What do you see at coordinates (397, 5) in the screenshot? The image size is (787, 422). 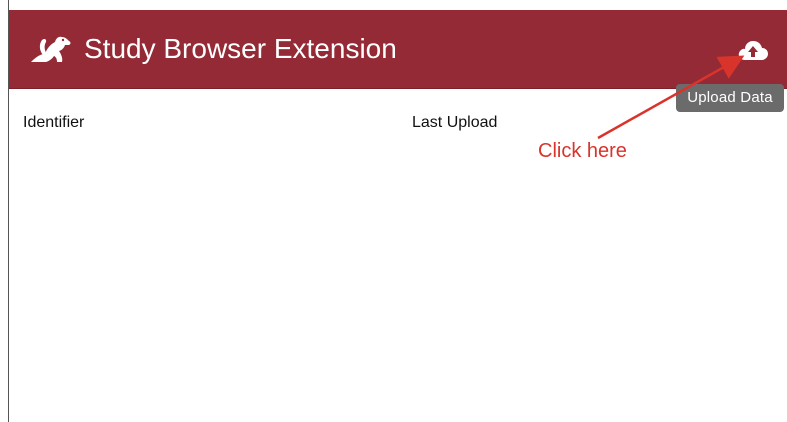 I see `top-margin` at bounding box center [397, 5].